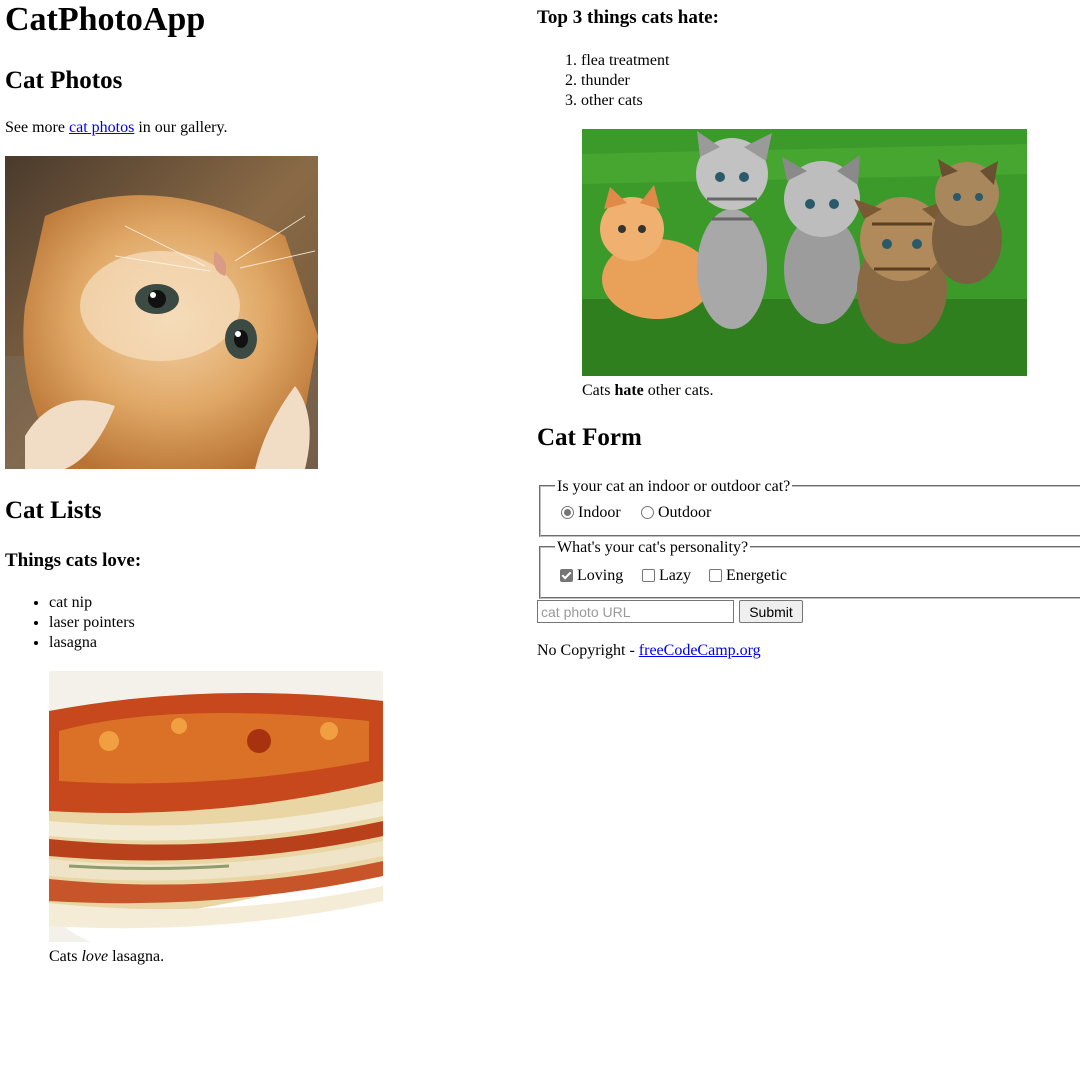  What do you see at coordinates (700, 650) in the screenshot?
I see `freecodecamp-link: freeCodeCamp.org` at bounding box center [700, 650].